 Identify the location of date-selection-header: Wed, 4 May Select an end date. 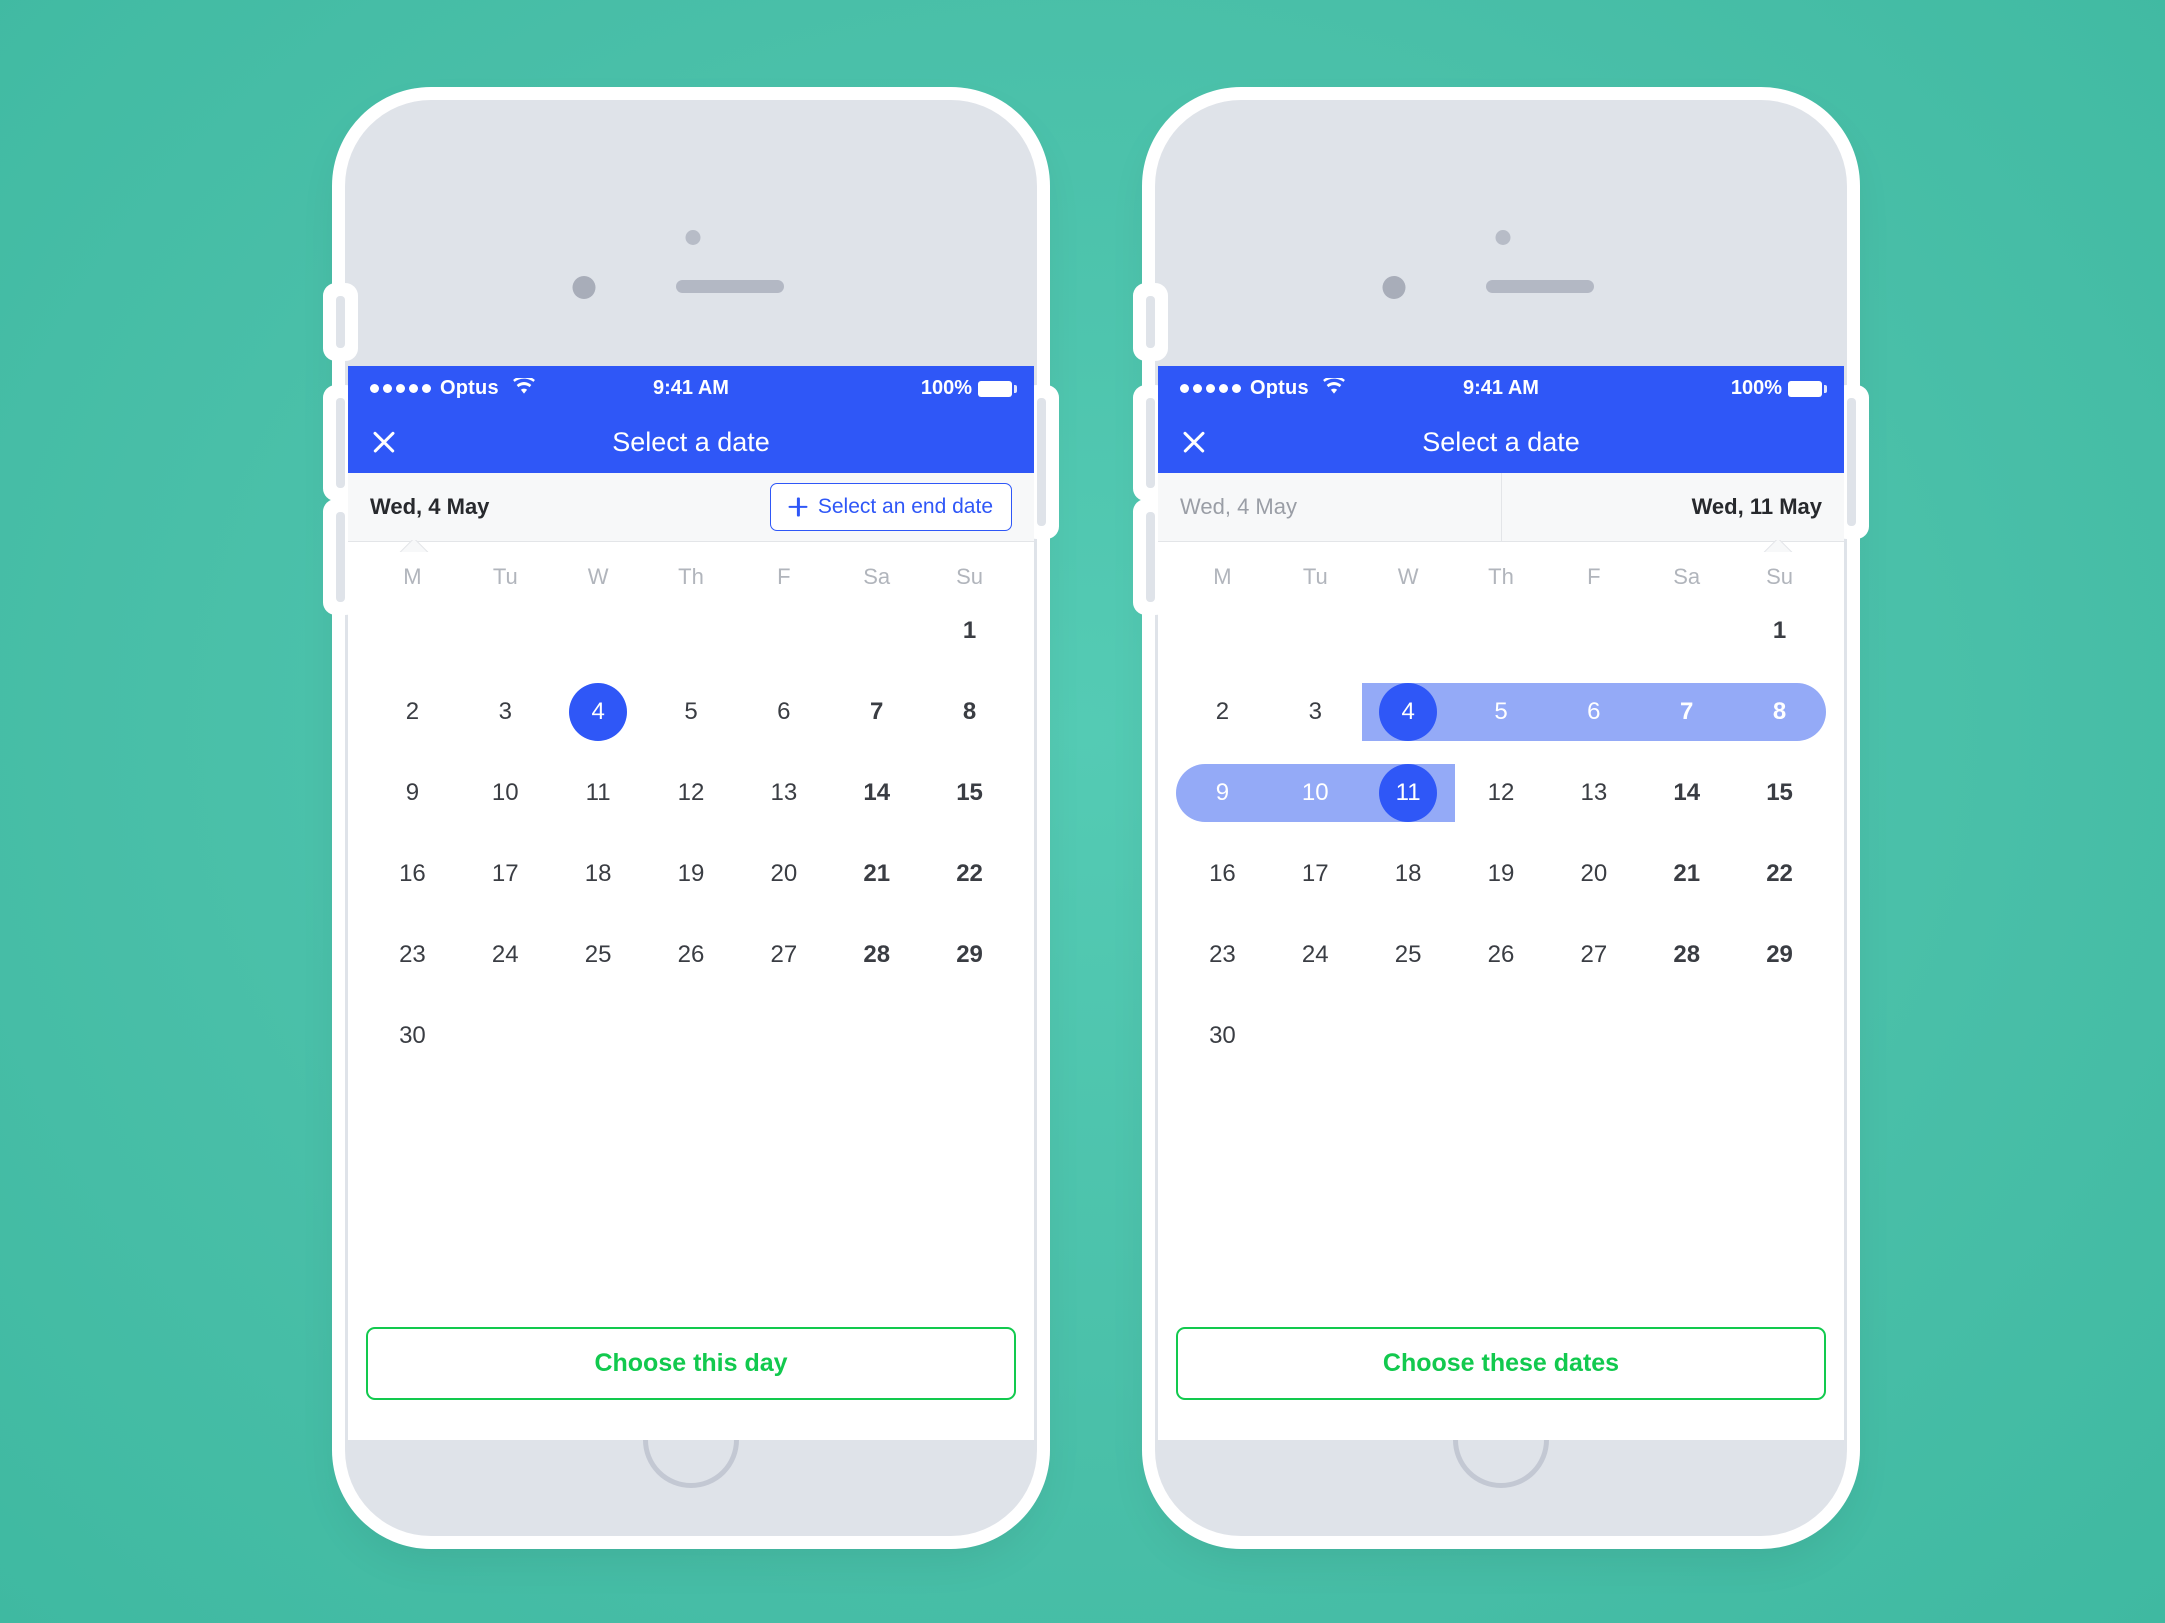
(691, 507).